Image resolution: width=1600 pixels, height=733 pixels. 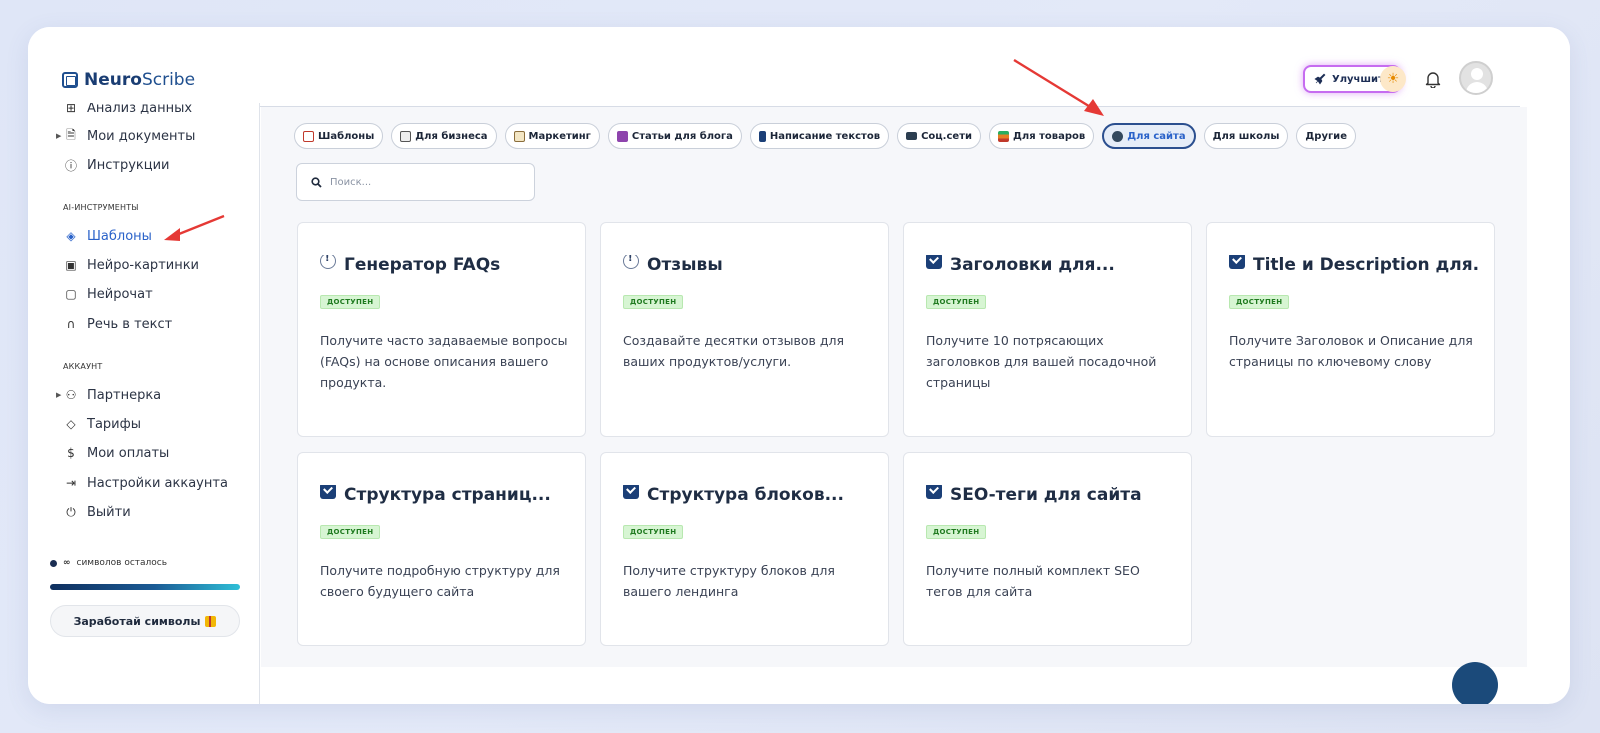 What do you see at coordinates (130, 324) in the screenshot?
I see `sidebar-item-label: Речь в текст` at bounding box center [130, 324].